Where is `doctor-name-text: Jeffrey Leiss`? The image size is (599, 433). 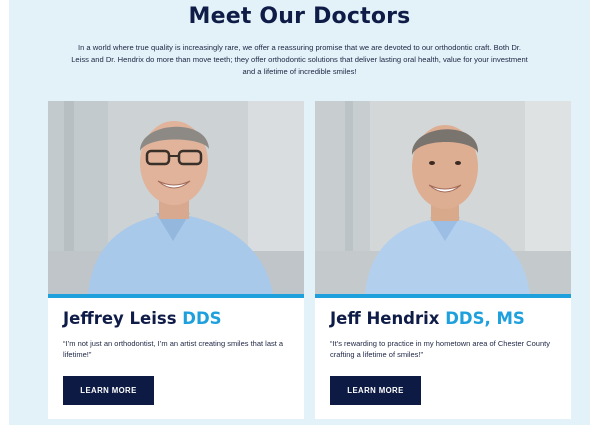
doctor-name-text: Jeffrey Leiss is located at coordinates (120, 318).